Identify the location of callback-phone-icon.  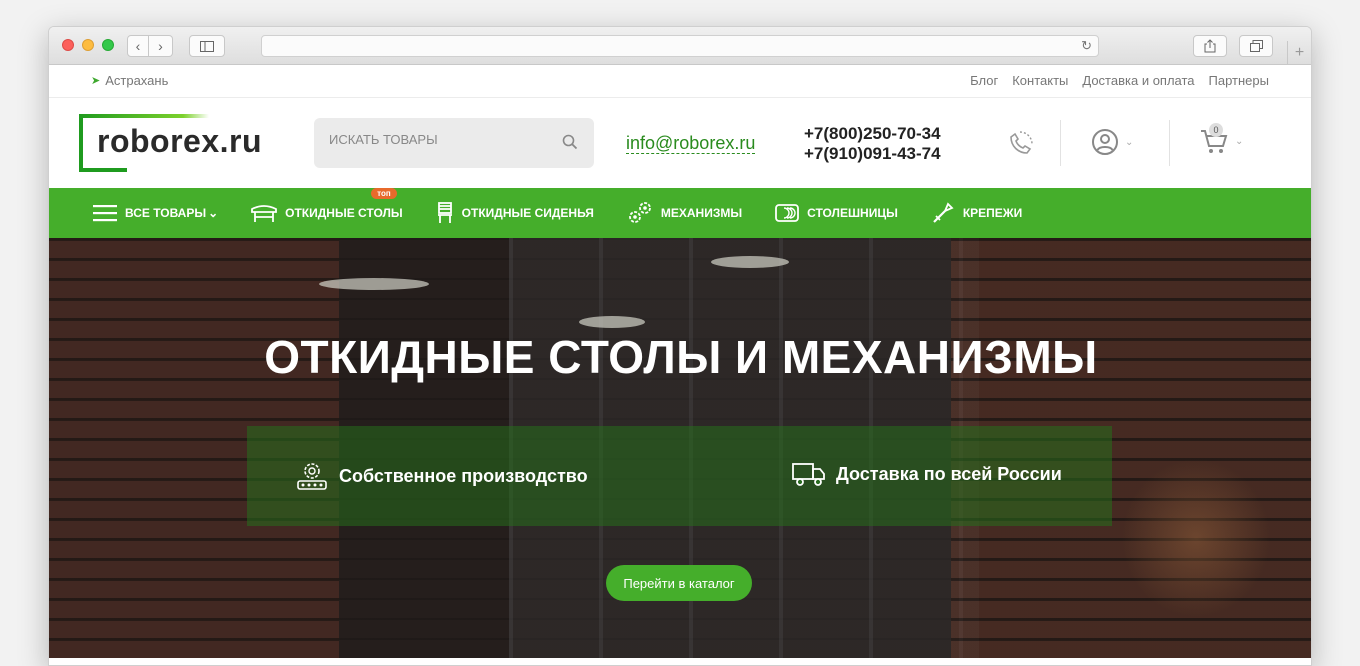
(1020, 144).